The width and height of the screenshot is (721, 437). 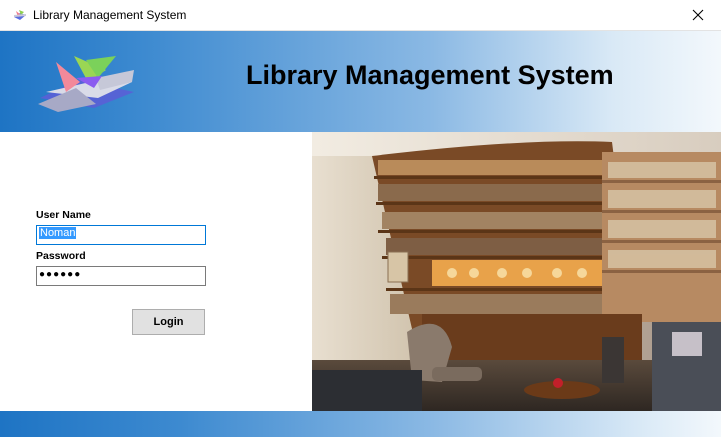 I want to click on username-field: Noman, so click(x=121, y=235).